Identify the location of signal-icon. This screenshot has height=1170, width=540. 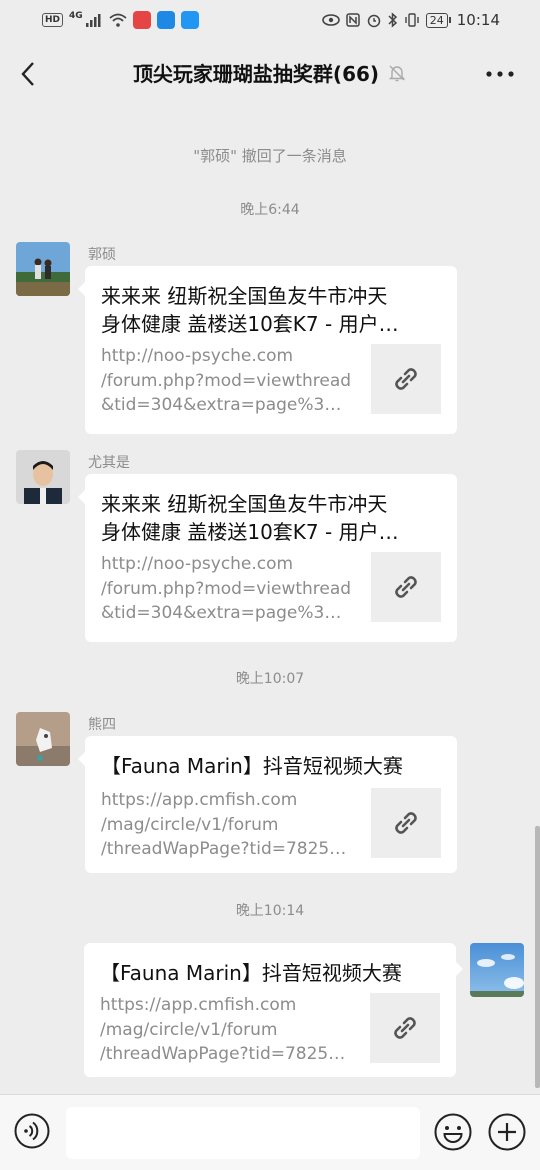
(93, 20).